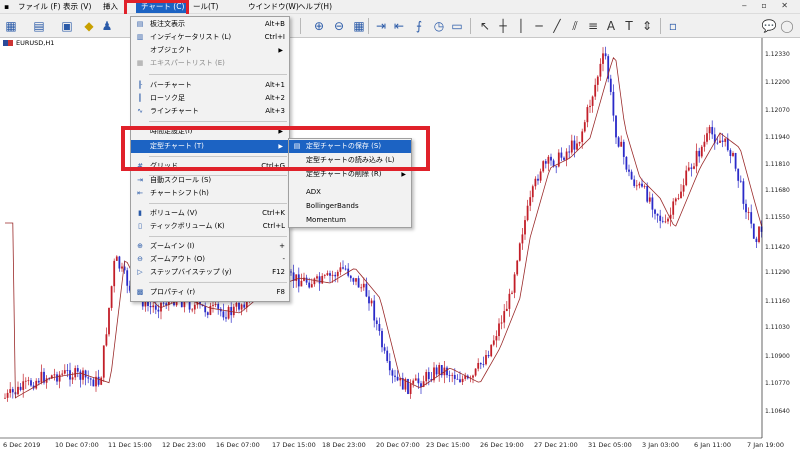 The width and height of the screenshot is (800, 454). Describe the element at coordinates (769, 26) in the screenshot. I see `chat-icon: 💬` at that location.